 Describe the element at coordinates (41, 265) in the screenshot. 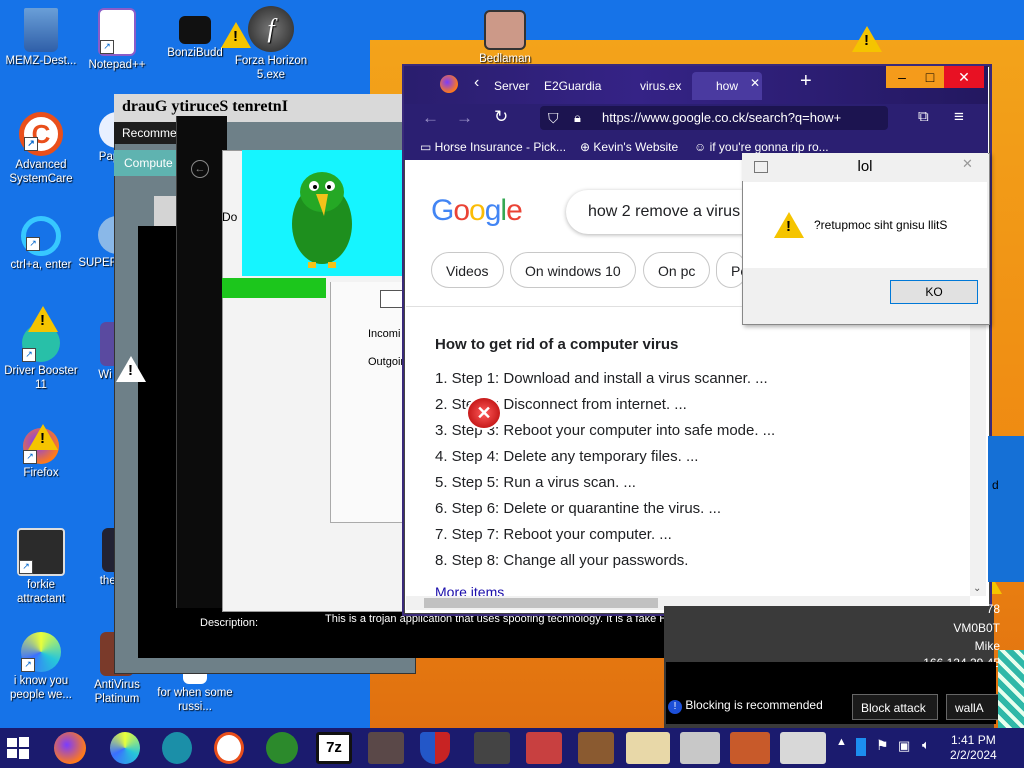

I see `desktop-icon-label: ctrl+a, enter` at that location.